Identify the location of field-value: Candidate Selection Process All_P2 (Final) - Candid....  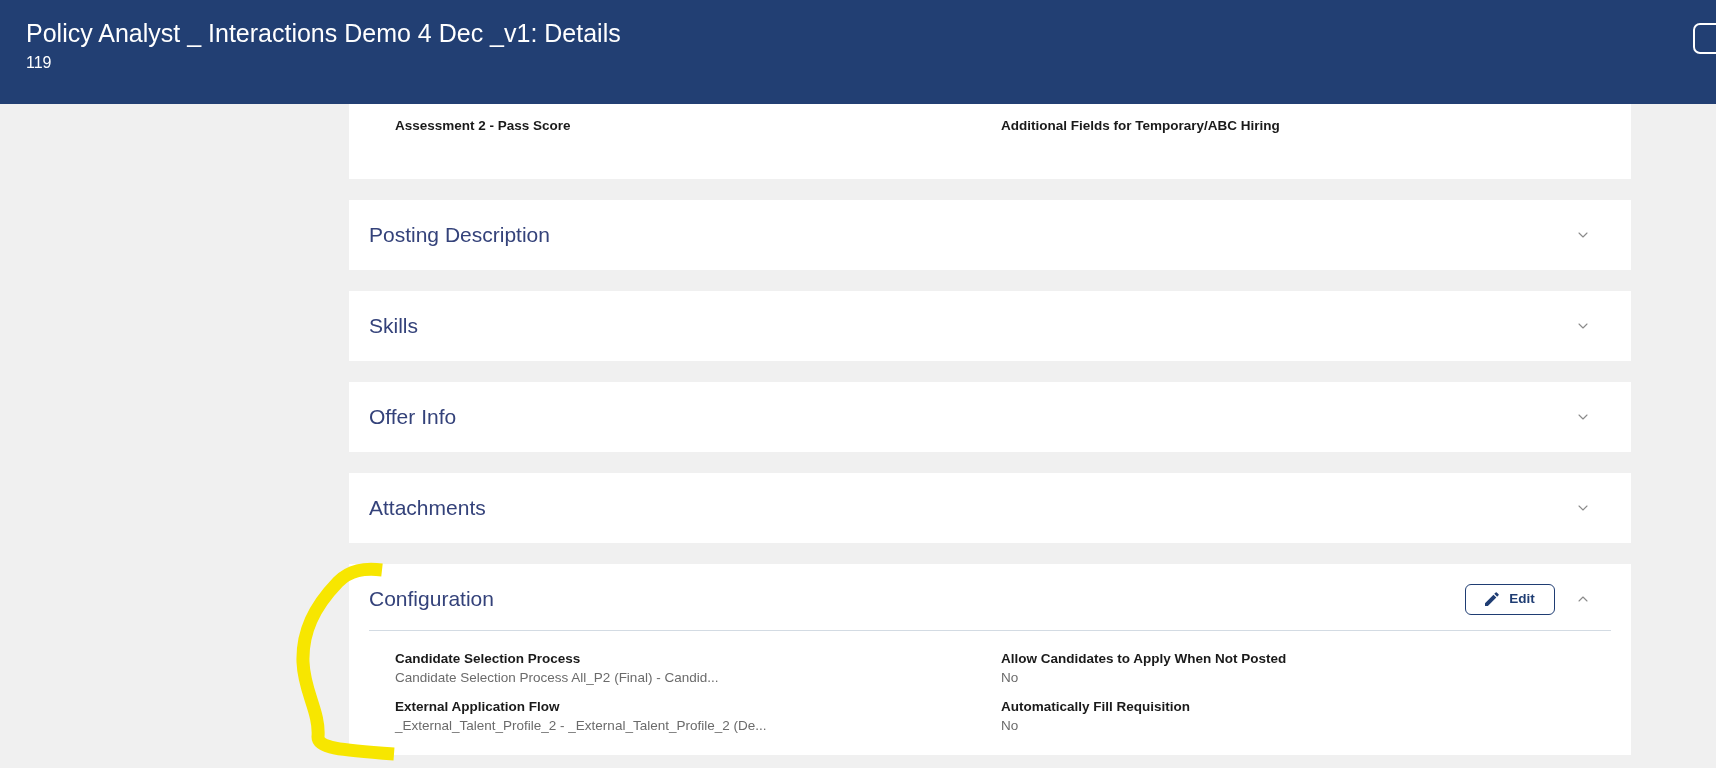
(557, 678).